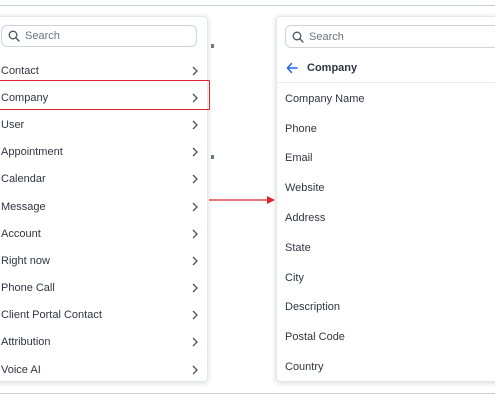 The image size is (495, 400). I want to click on field-item-description: Description, so click(386, 308).